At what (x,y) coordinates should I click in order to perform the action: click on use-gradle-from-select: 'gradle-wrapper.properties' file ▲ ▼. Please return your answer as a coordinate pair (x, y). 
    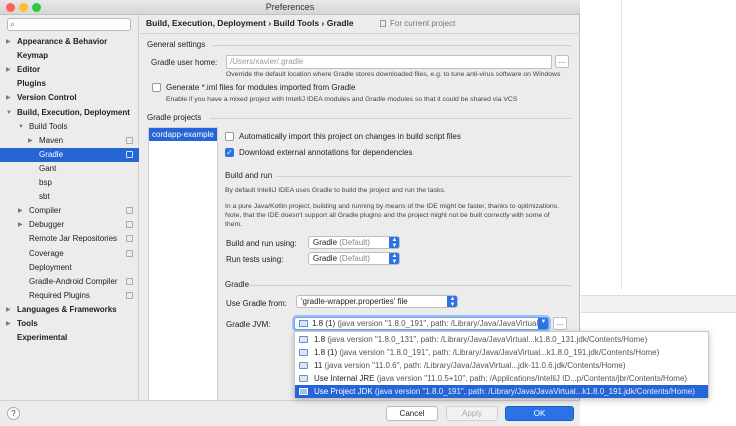
    Looking at the image, I should click on (377, 301).